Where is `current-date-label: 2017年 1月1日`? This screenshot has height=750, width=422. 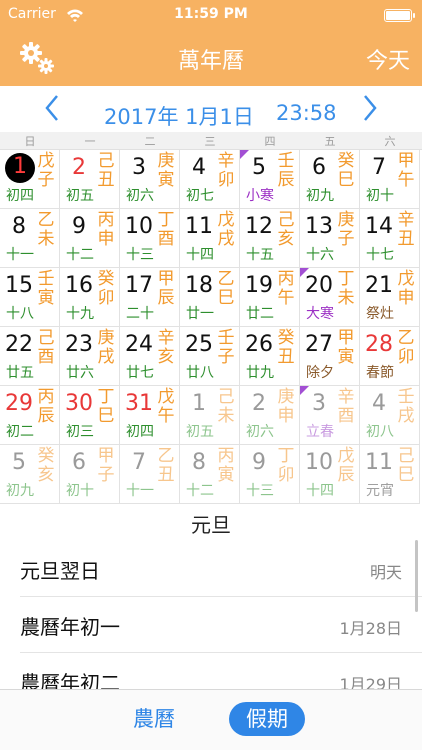 current-date-label: 2017年 1月1日 is located at coordinates (179, 116).